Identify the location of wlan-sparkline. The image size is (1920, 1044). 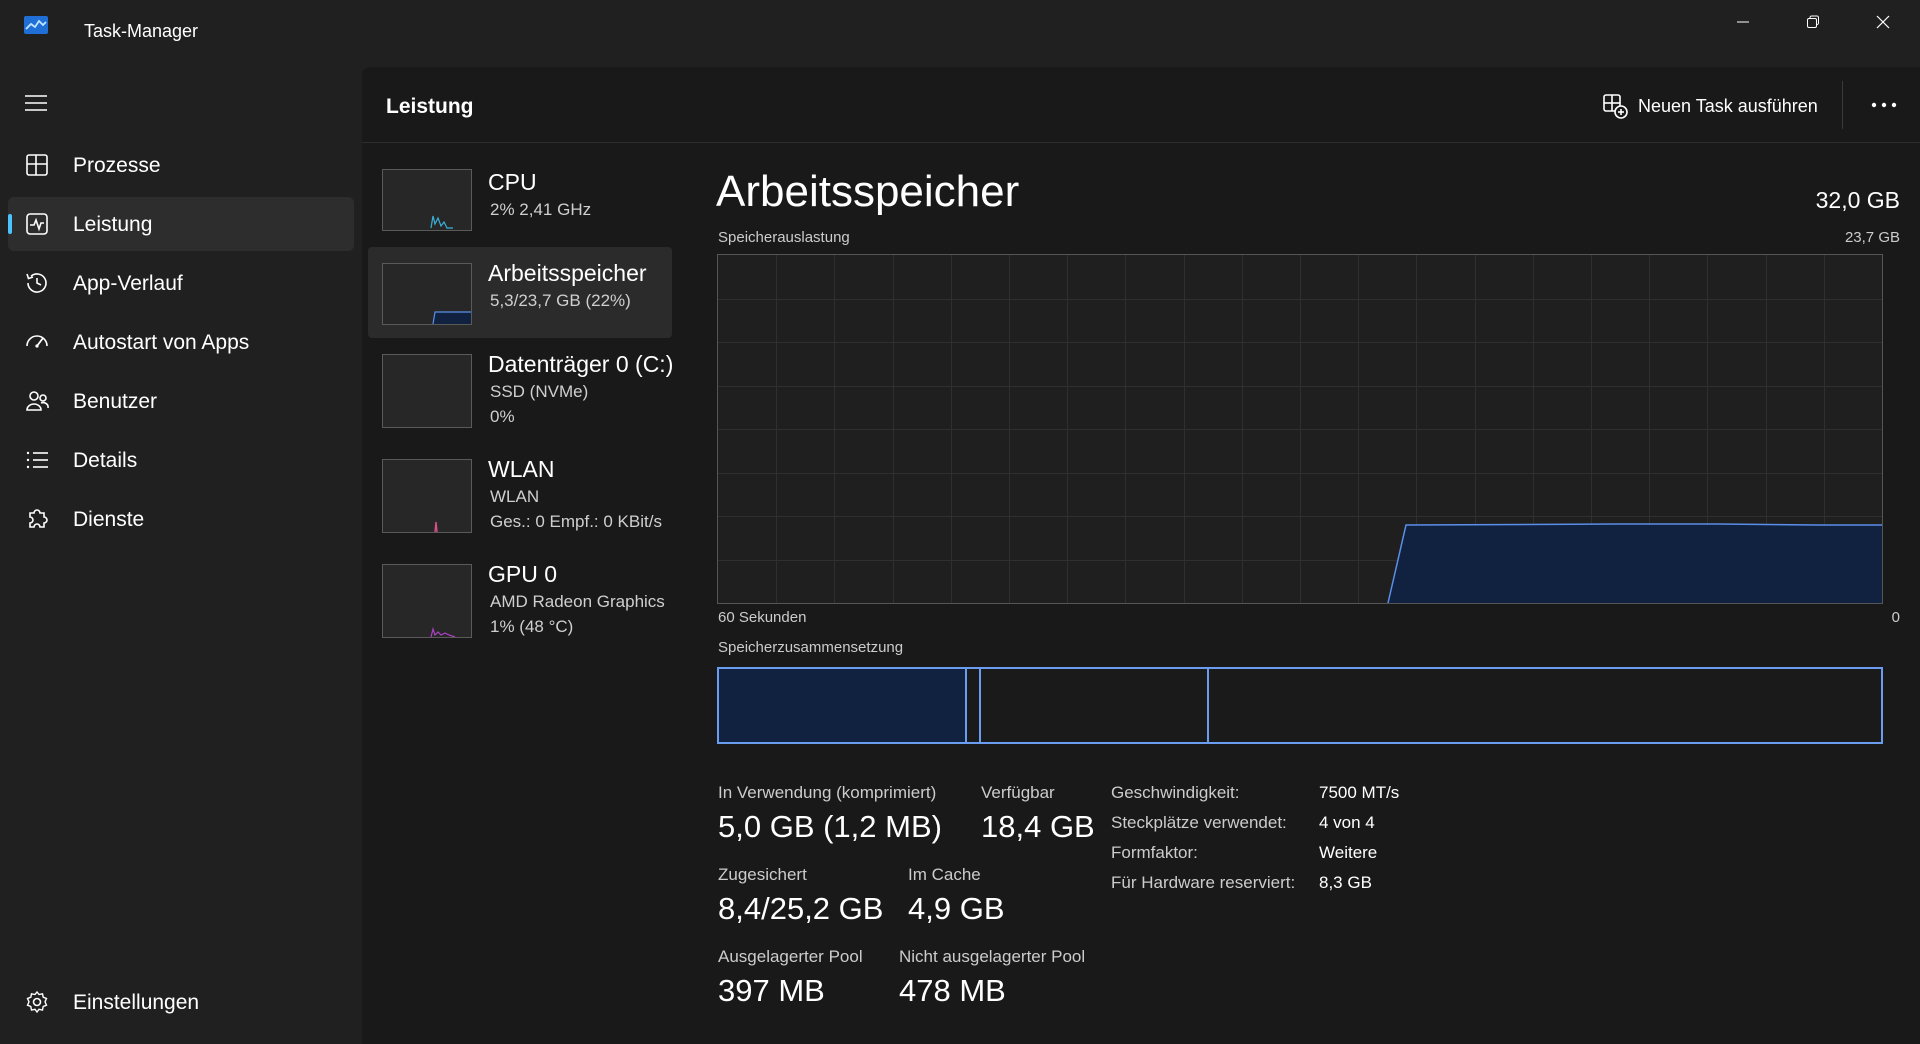
(436, 527).